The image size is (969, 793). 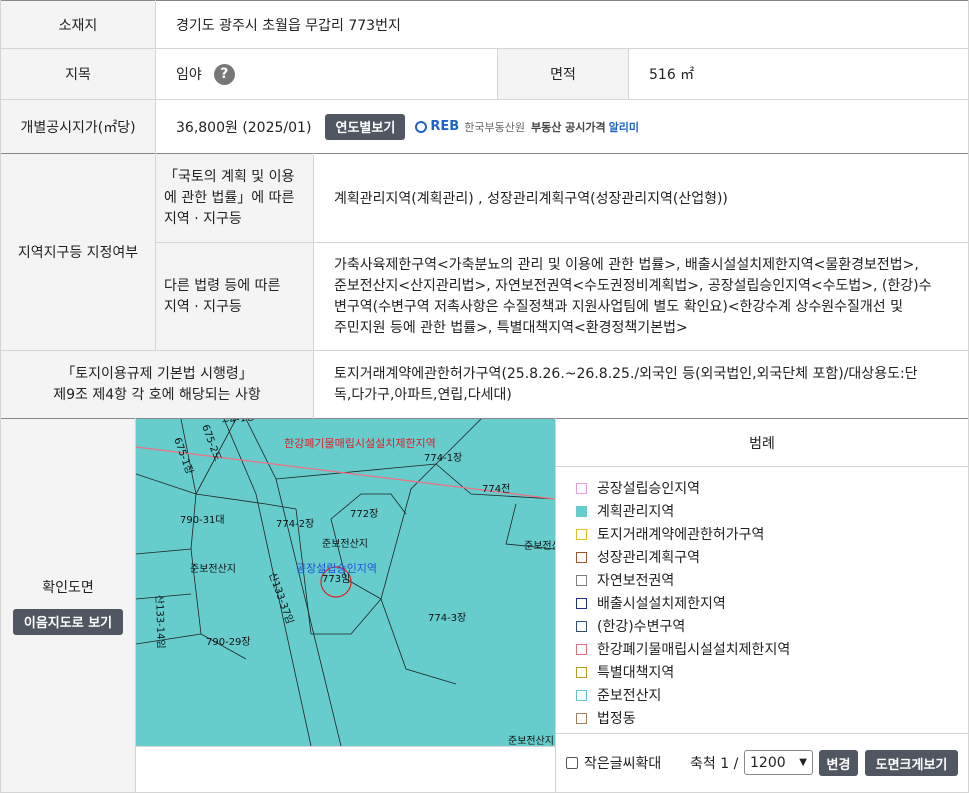 I want to click on legend-label: 공장설립승인지역, so click(x=649, y=489).